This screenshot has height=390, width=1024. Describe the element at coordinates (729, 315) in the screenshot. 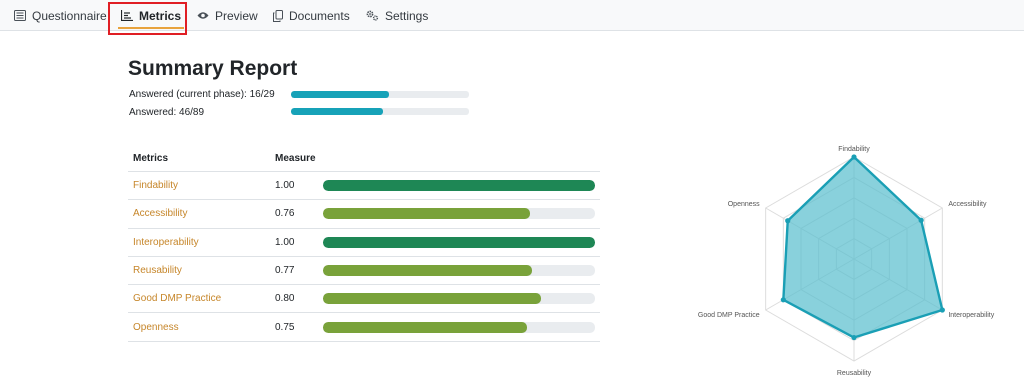

I see `radar-axis-label: Good DMP Practice` at that location.